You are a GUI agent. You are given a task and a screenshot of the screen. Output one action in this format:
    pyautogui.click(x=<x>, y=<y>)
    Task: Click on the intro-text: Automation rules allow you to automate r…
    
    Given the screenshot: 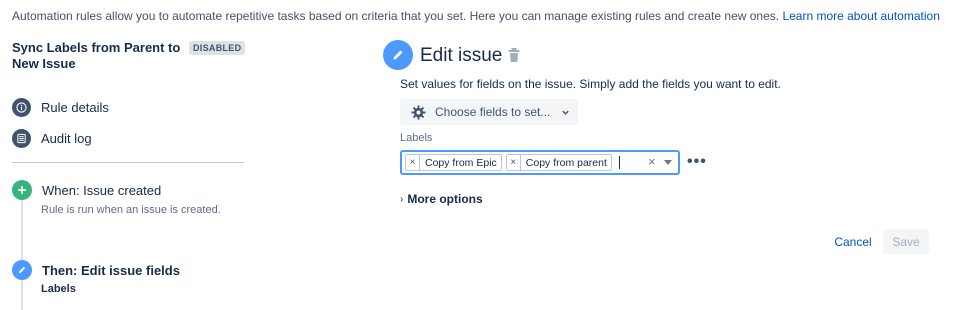 What is the action you would take?
    pyautogui.click(x=476, y=16)
    